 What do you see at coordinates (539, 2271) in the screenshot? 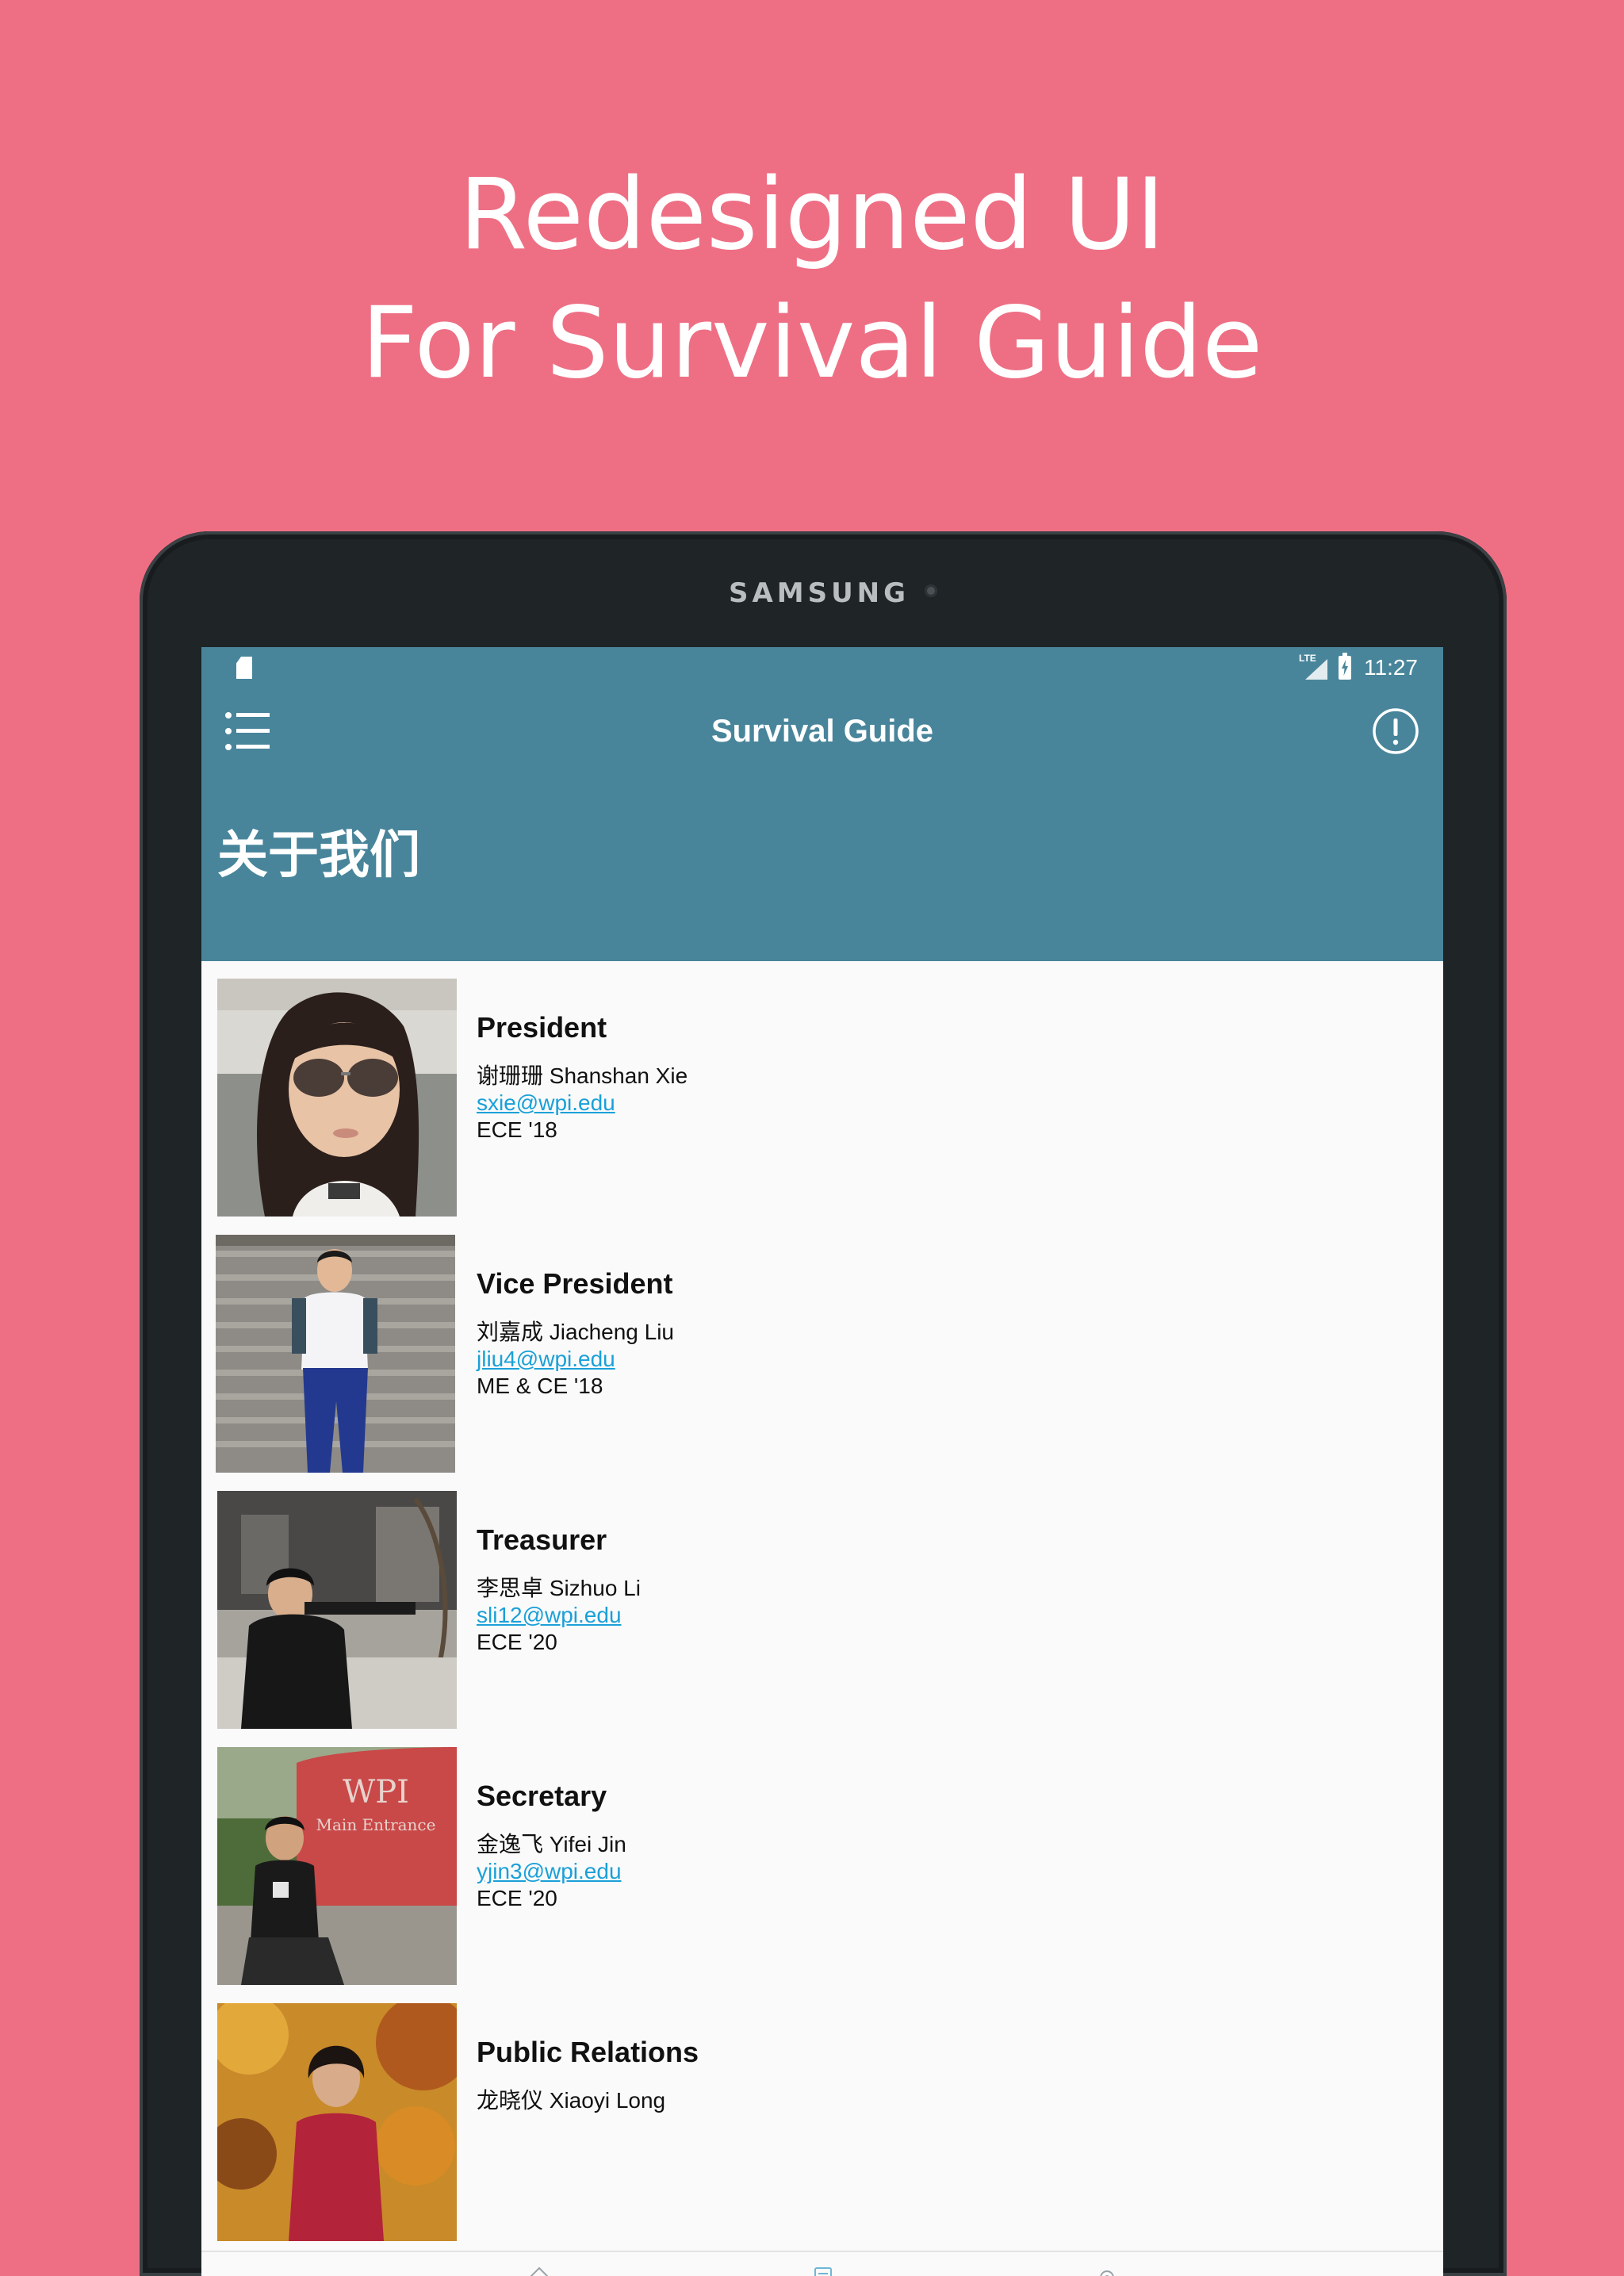
I see `home-icon` at bounding box center [539, 2271].